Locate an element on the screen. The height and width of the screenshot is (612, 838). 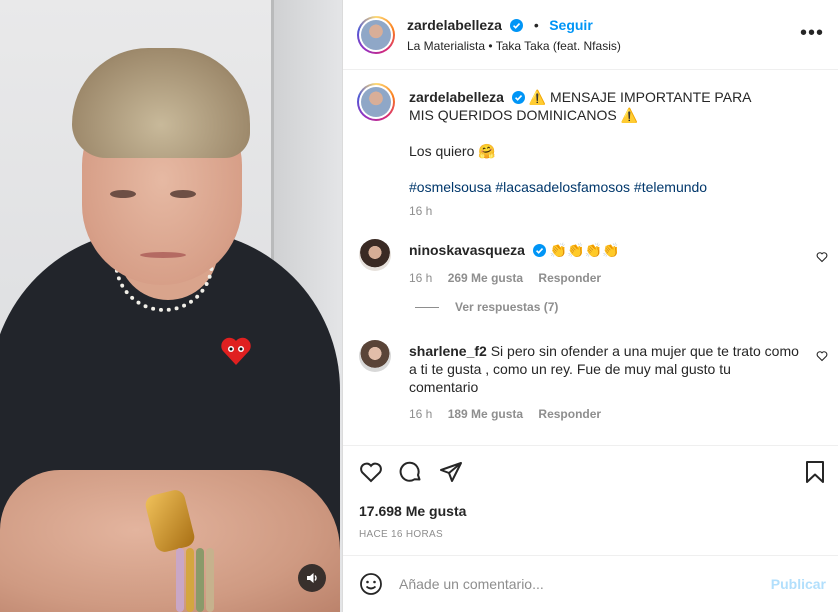
add-comment-bar: Publicar is located at coordinates (590, 583).